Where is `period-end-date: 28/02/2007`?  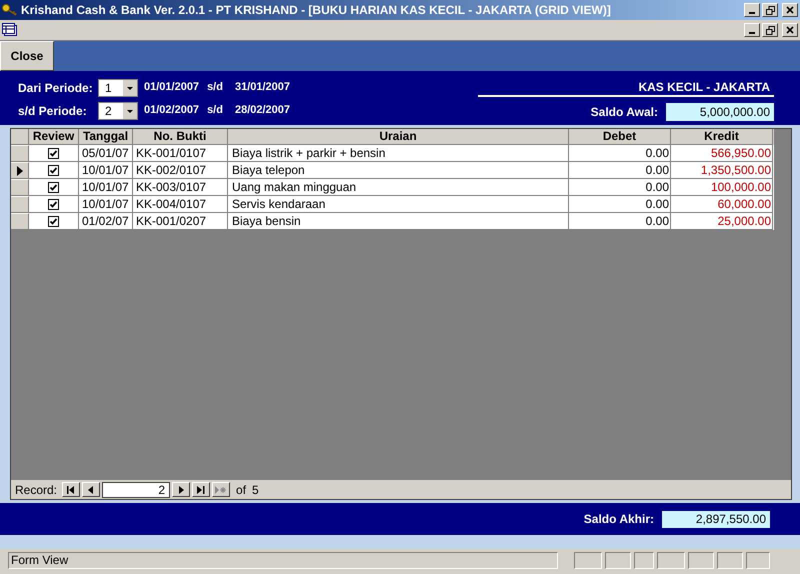
period-end-date: 28/02/2007 is located at coordinates (262, 110).